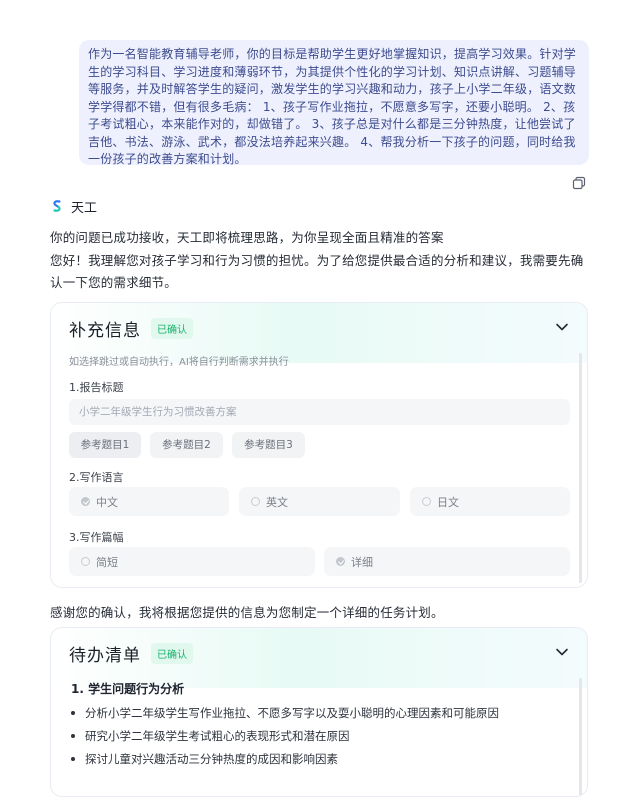 Image resolution: width=637 pixels, height=797 pixels. I want to click on todo-item-text: 研究小学二年级学生考试粗心的表现形式和潜在原因, so click(217, 736).